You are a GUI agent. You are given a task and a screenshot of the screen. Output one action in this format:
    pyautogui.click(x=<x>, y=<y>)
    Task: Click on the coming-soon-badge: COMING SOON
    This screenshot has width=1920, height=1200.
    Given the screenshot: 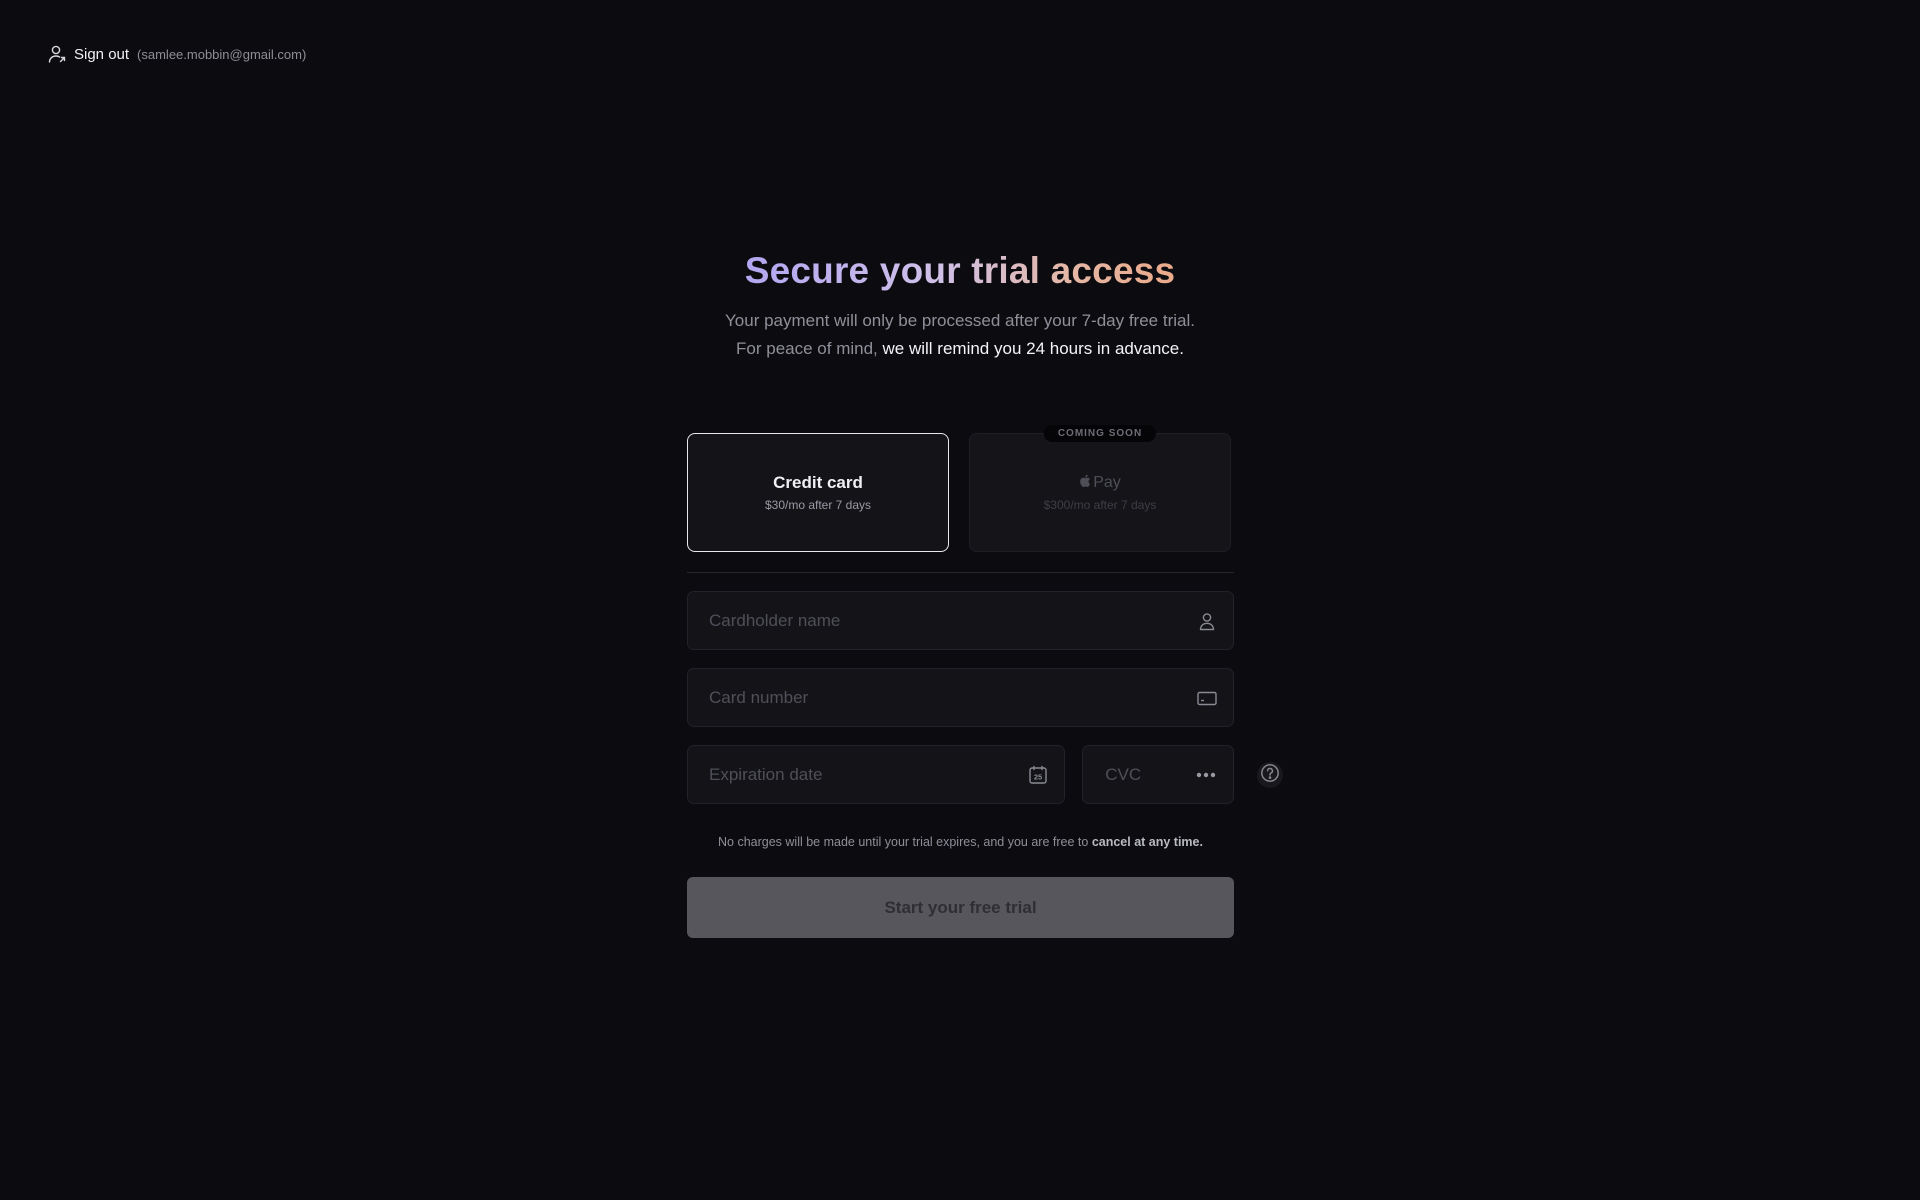 What is the action you would take?
    pyautogui.click(x=1100, y=433)
    